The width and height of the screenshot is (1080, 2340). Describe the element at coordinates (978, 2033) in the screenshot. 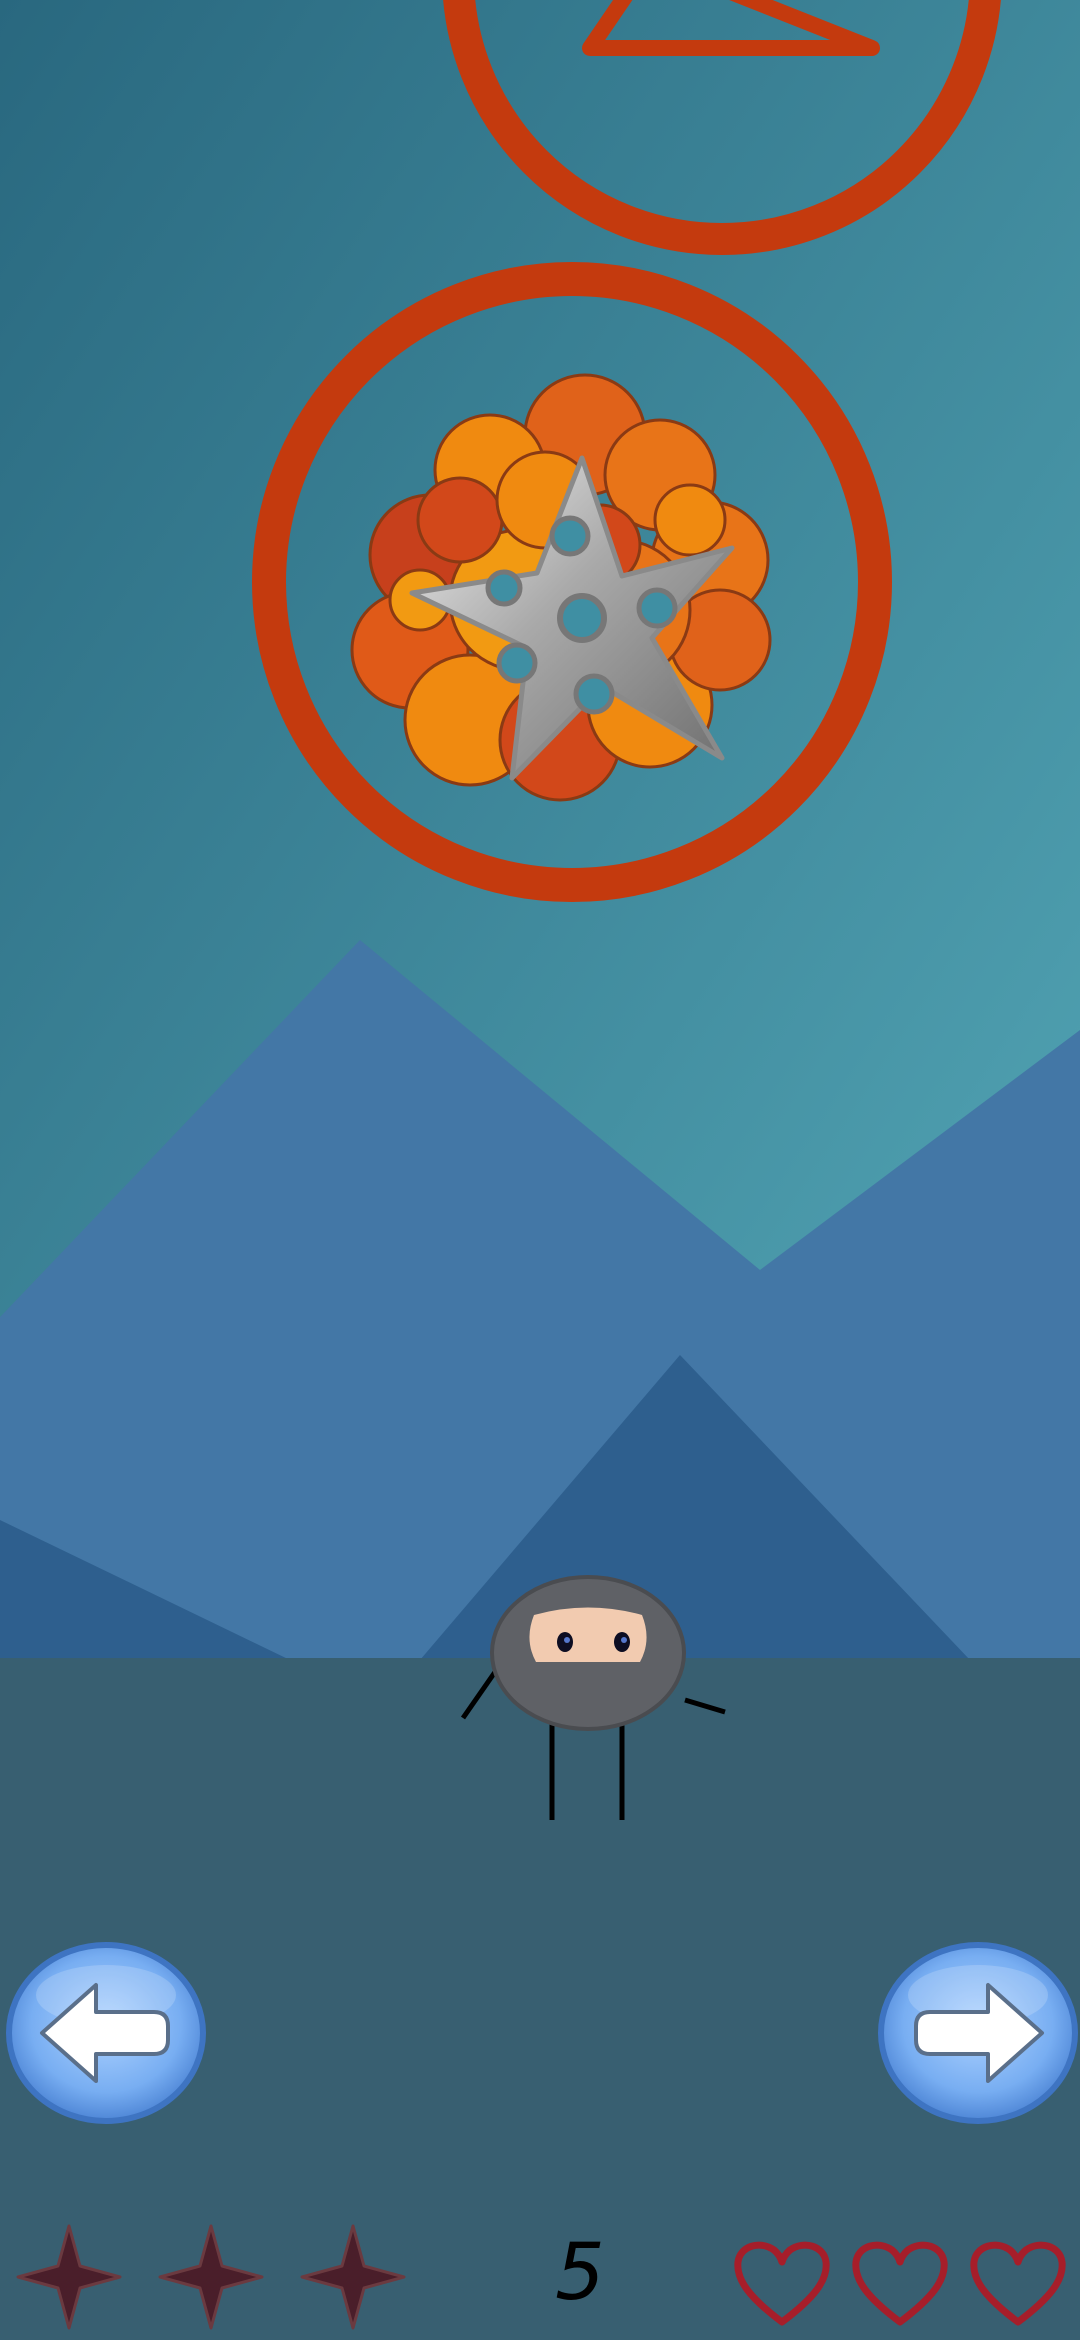

I see `move-right-button` at that location.